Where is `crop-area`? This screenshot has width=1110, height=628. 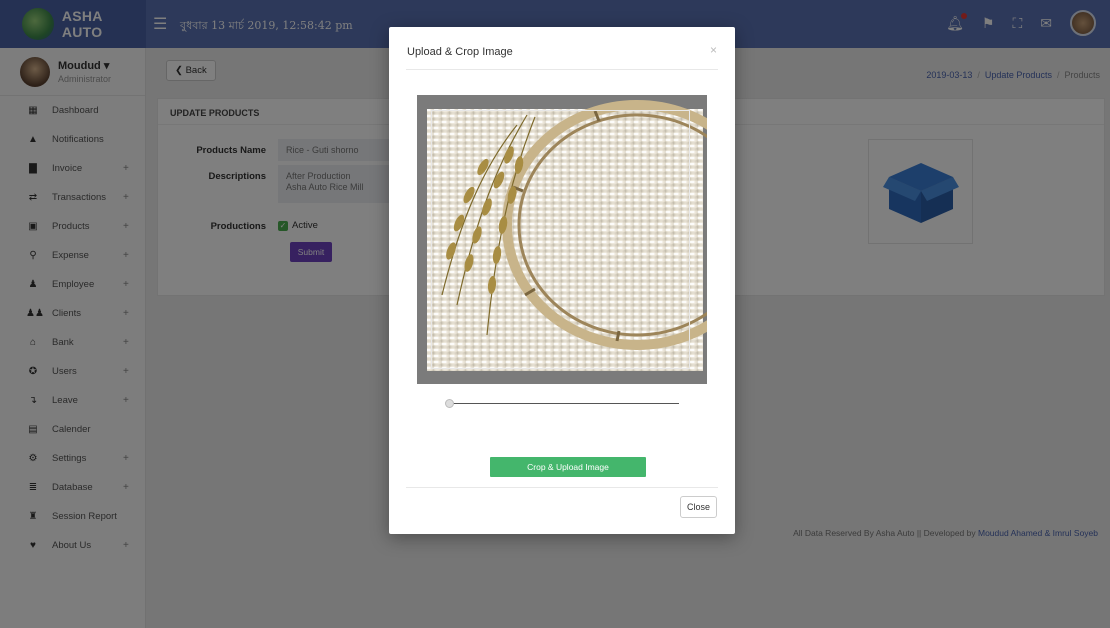
crop-area is located at coordinates (562, 239).